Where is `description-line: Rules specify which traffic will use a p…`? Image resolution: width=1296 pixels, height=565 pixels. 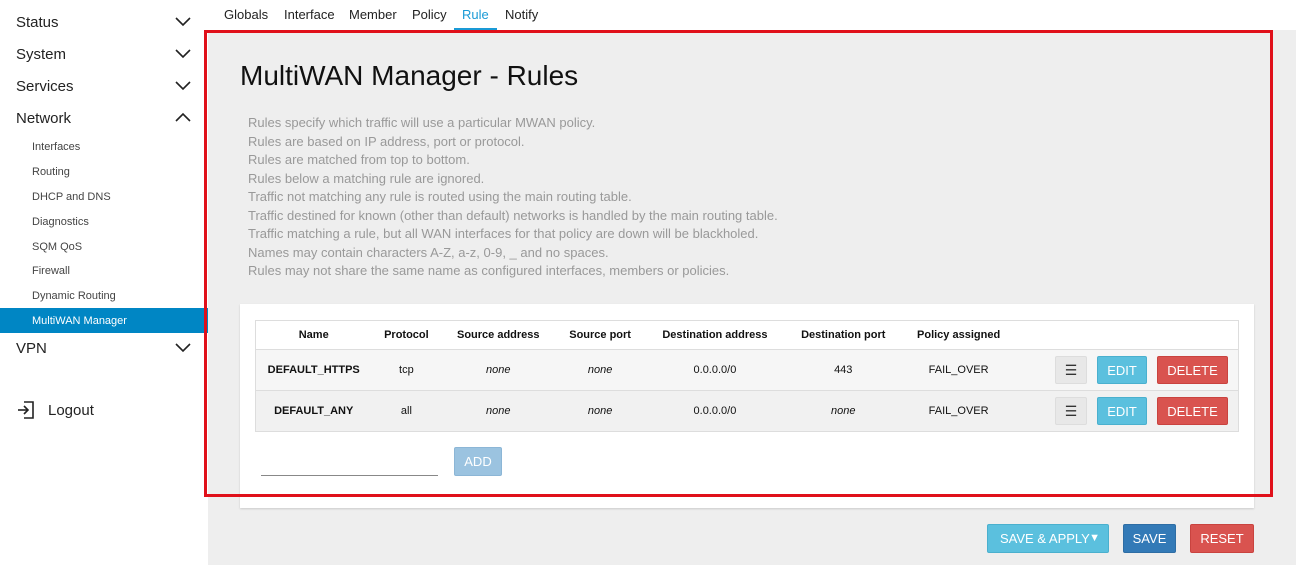 description-line: Rules specify which traffic will use a p… is located at coordinates (422, 122).